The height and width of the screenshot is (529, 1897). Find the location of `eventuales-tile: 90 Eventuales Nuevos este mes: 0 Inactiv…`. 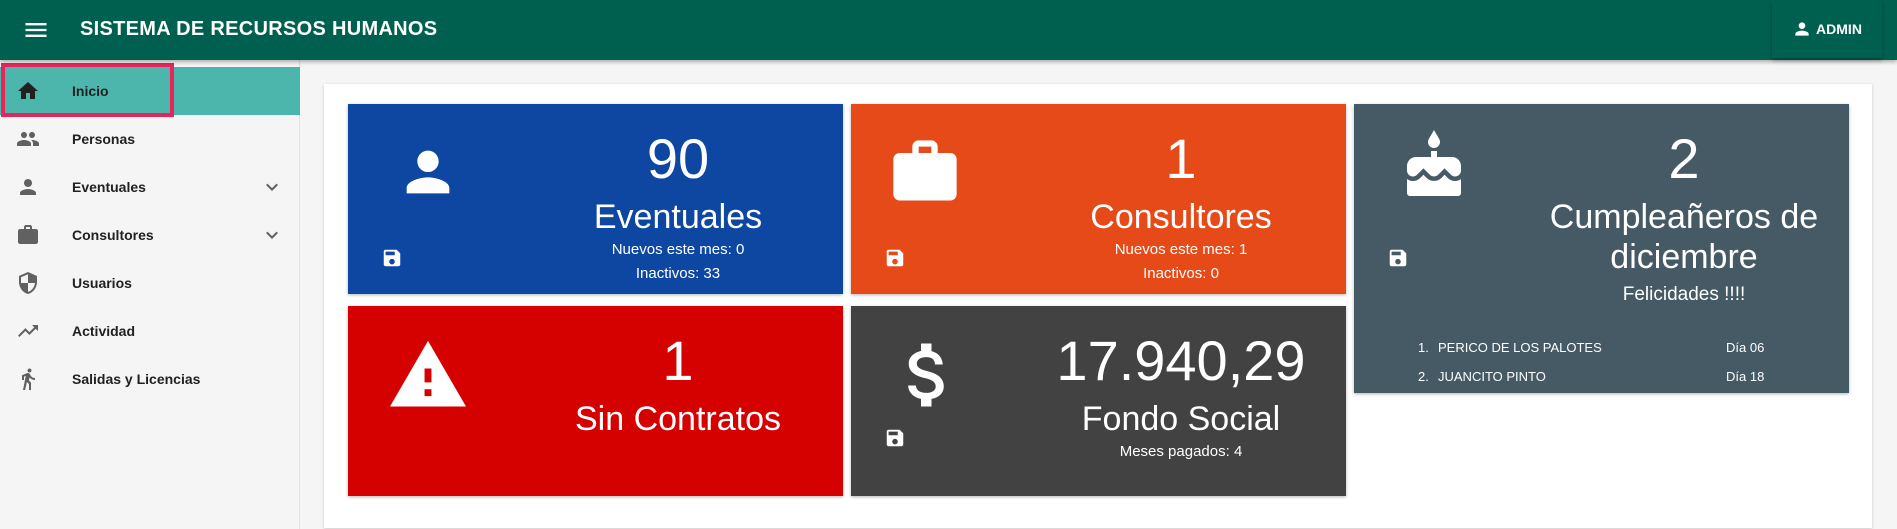

eventuales-tile: 90 Eventuales Nuevos este mes: 0 Inactiv… is located at coordinates (595, 199).